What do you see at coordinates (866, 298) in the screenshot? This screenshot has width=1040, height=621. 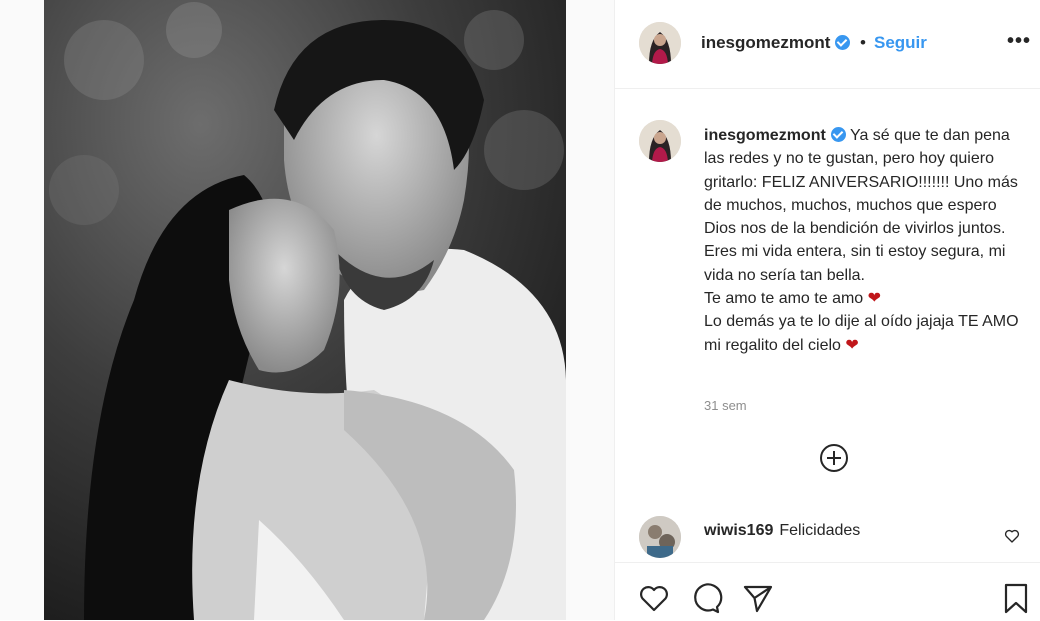 I see `caption-paragraph-3: Te amo te amo te amo ❤` at bounding box center [866, 298].